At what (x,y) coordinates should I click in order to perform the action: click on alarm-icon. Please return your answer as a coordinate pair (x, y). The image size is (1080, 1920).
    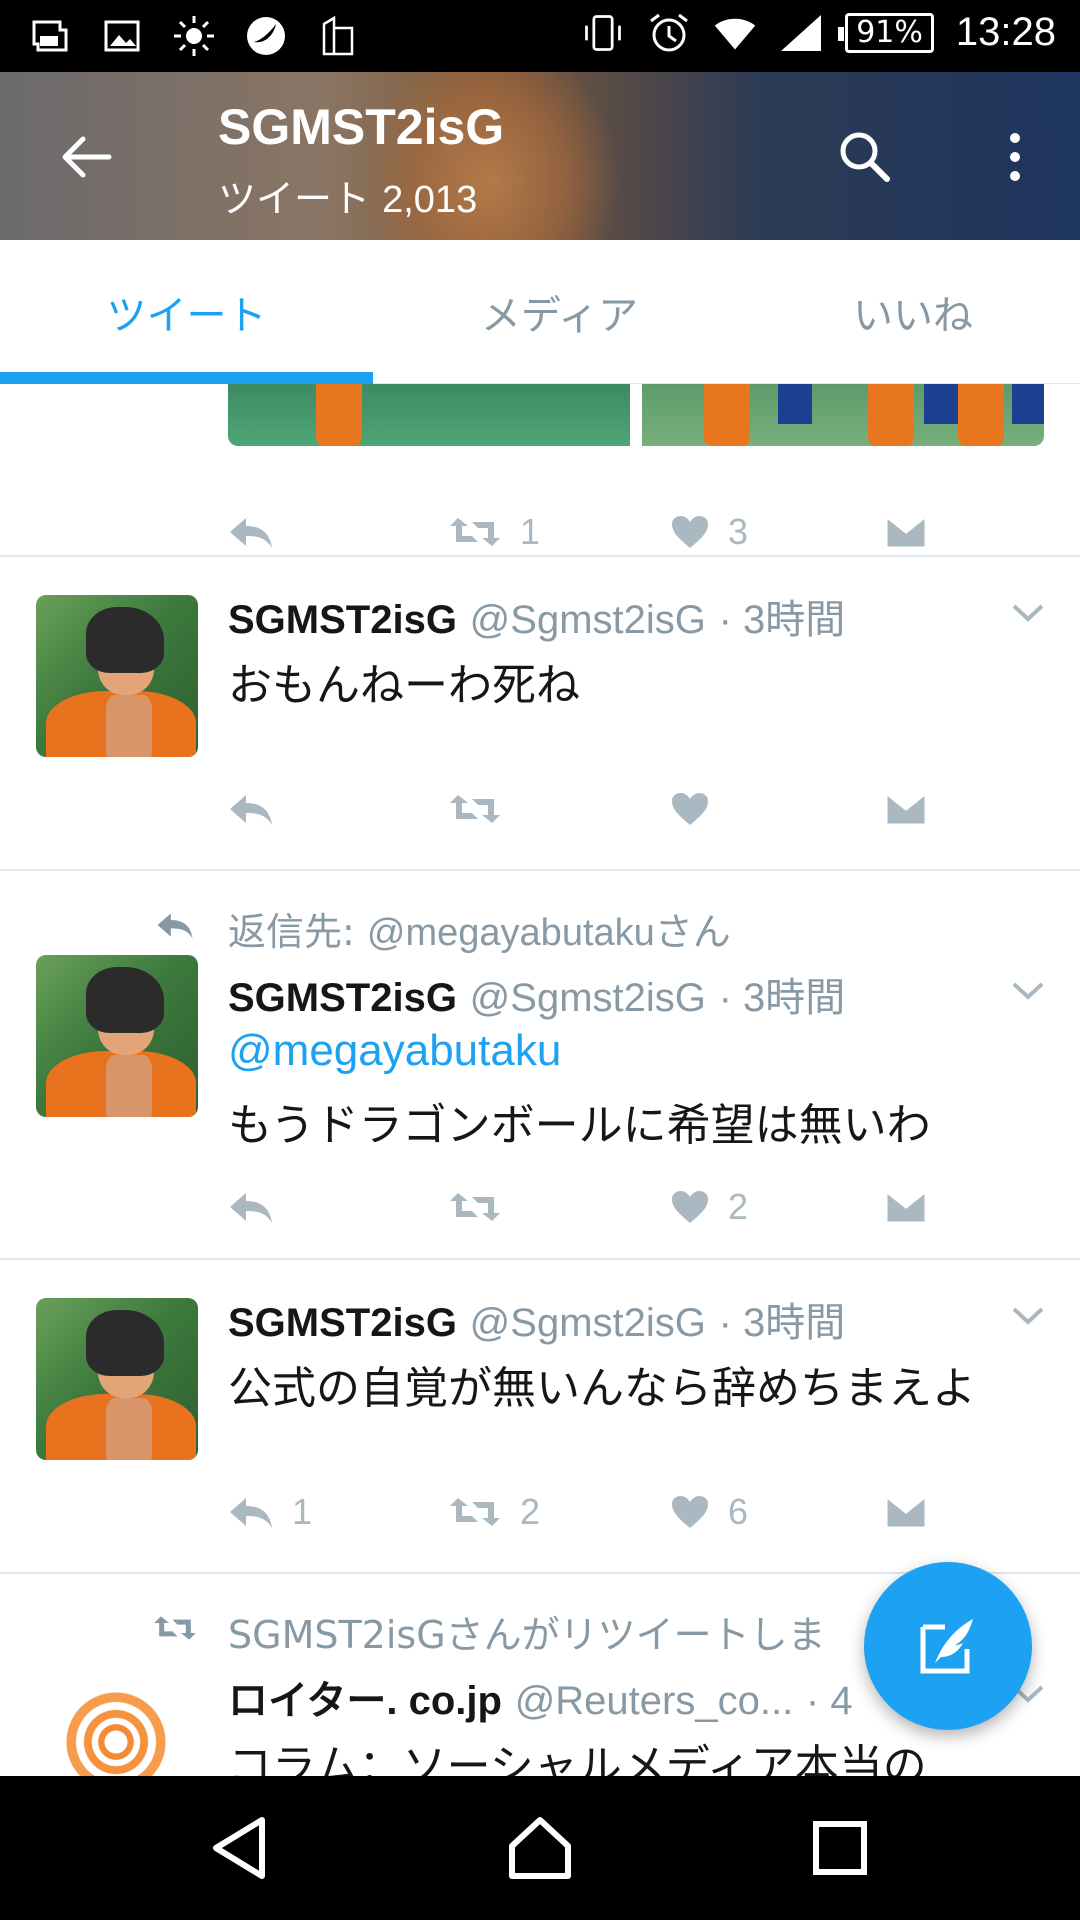
    Looking at the image, I should click on (669, 33).